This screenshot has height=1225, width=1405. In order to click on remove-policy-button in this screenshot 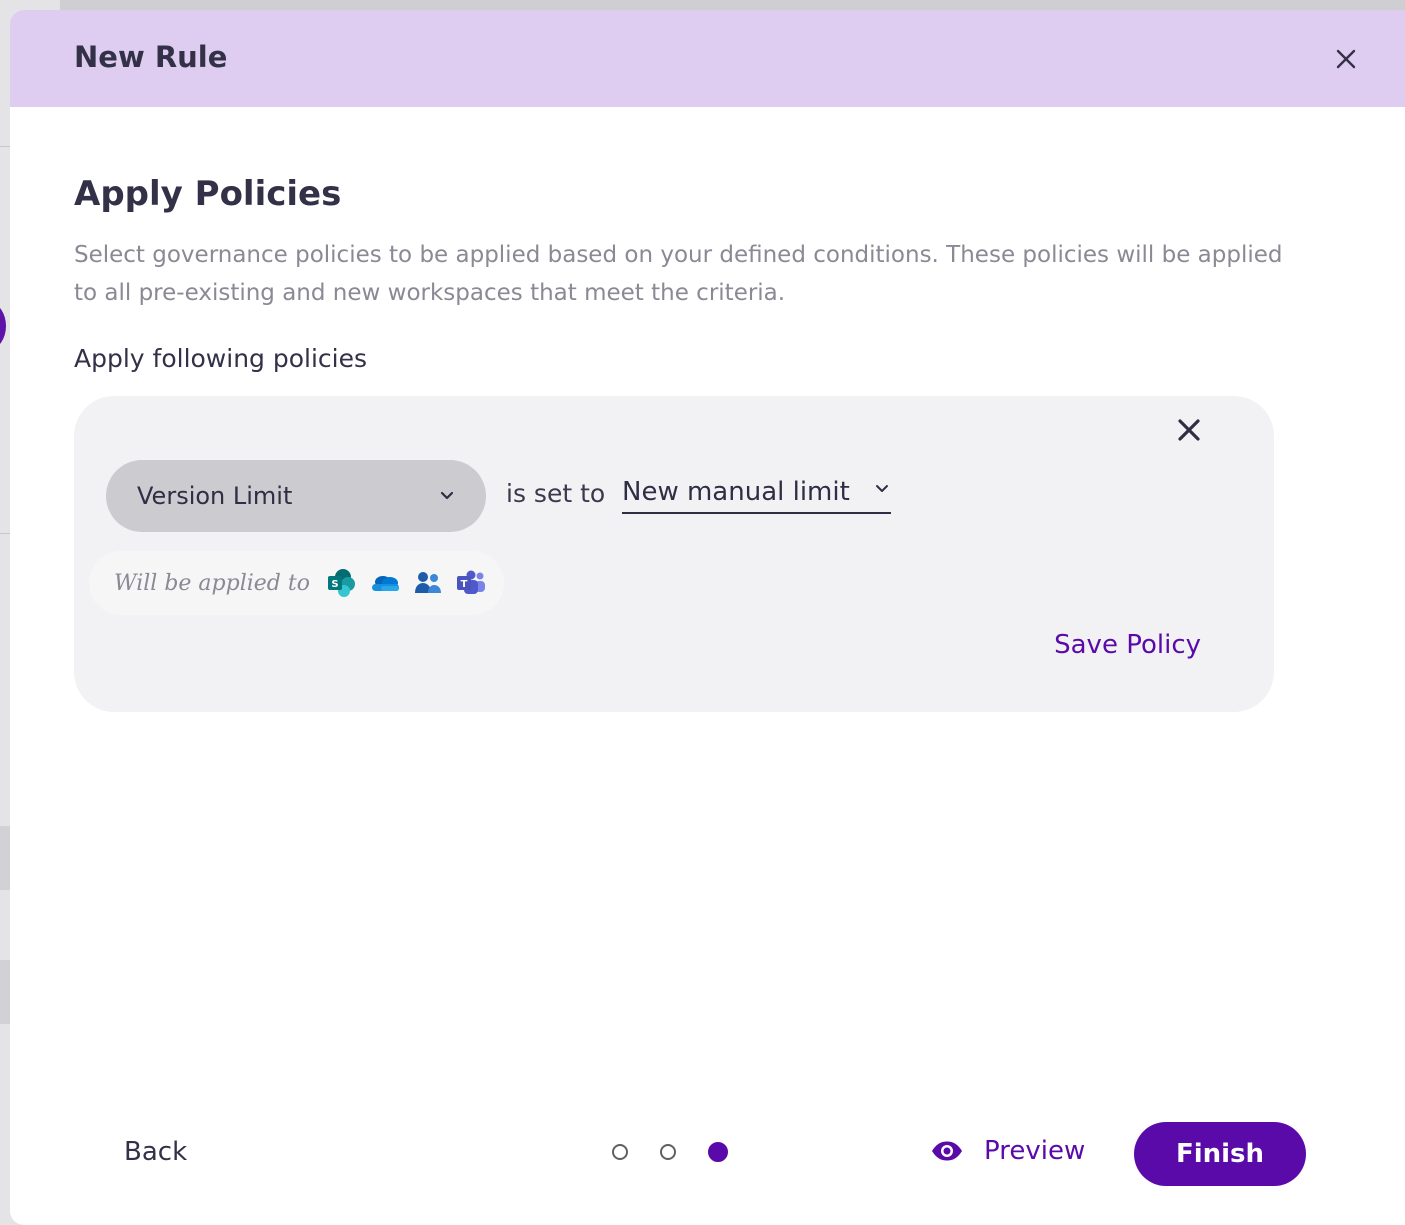, I will do `click(1189, 430)`.